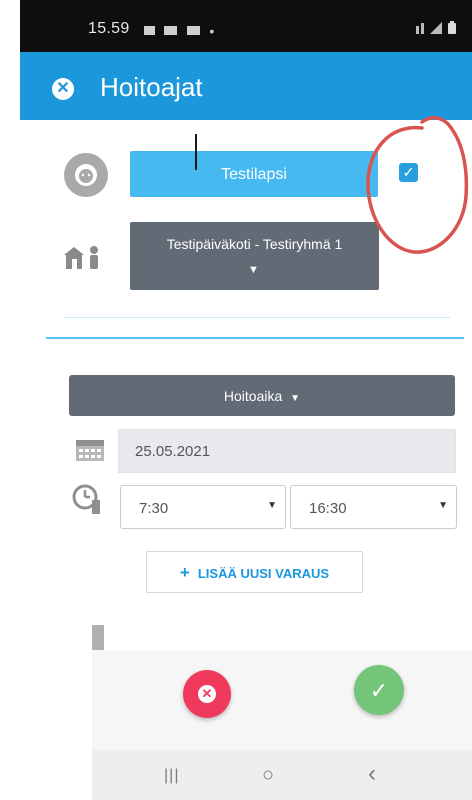 The height and width of the screenshot is (800, 472). I want to click on date-field: 25.05.2021, so click(287, 451).